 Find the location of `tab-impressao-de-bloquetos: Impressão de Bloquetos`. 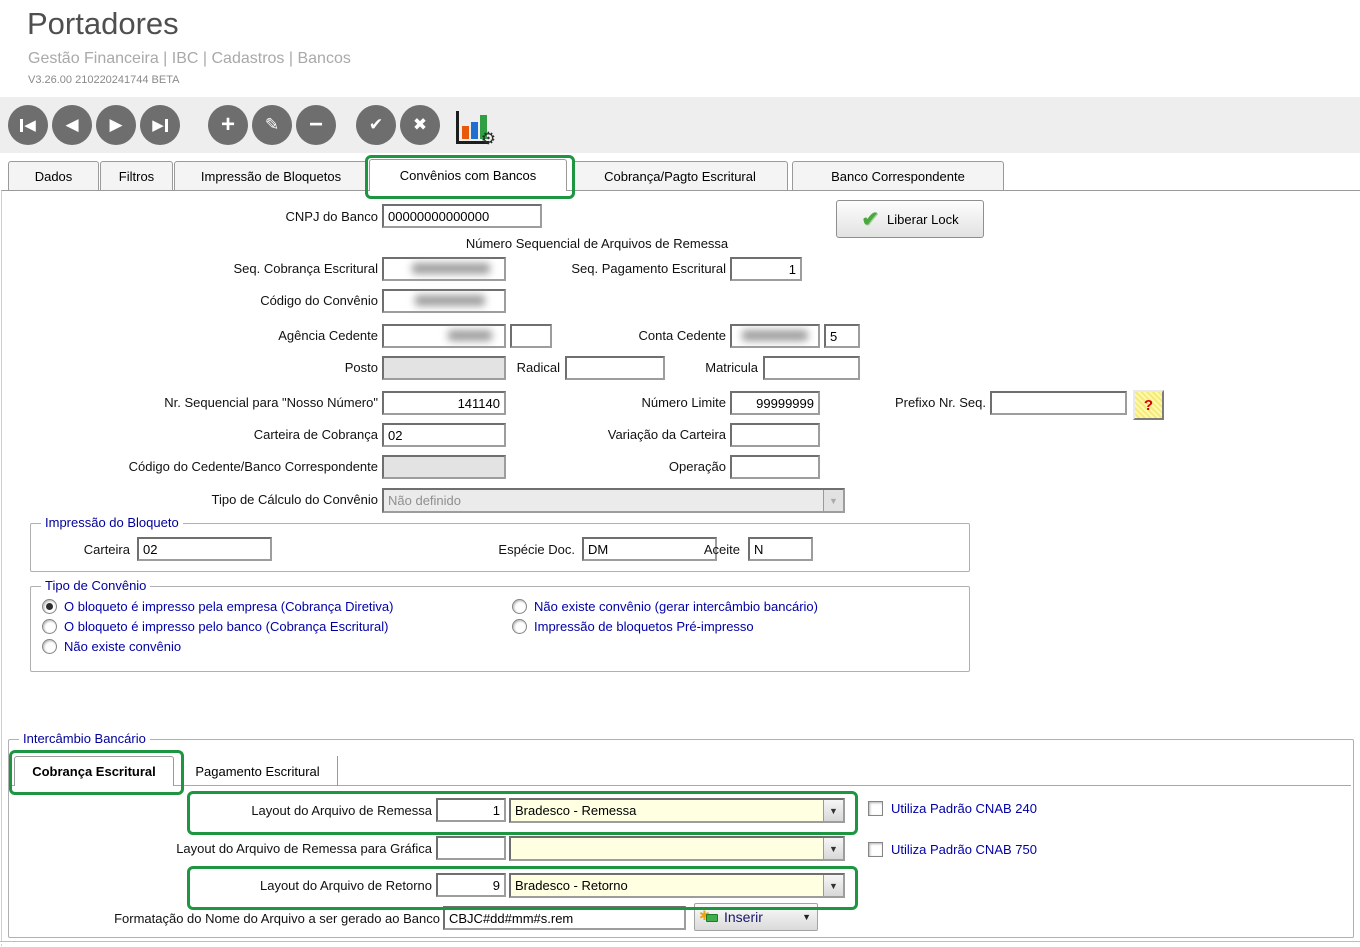

tab-impressao-de-bloquetos: Impressão de Bloquetos is located at coordinates (271, 175).